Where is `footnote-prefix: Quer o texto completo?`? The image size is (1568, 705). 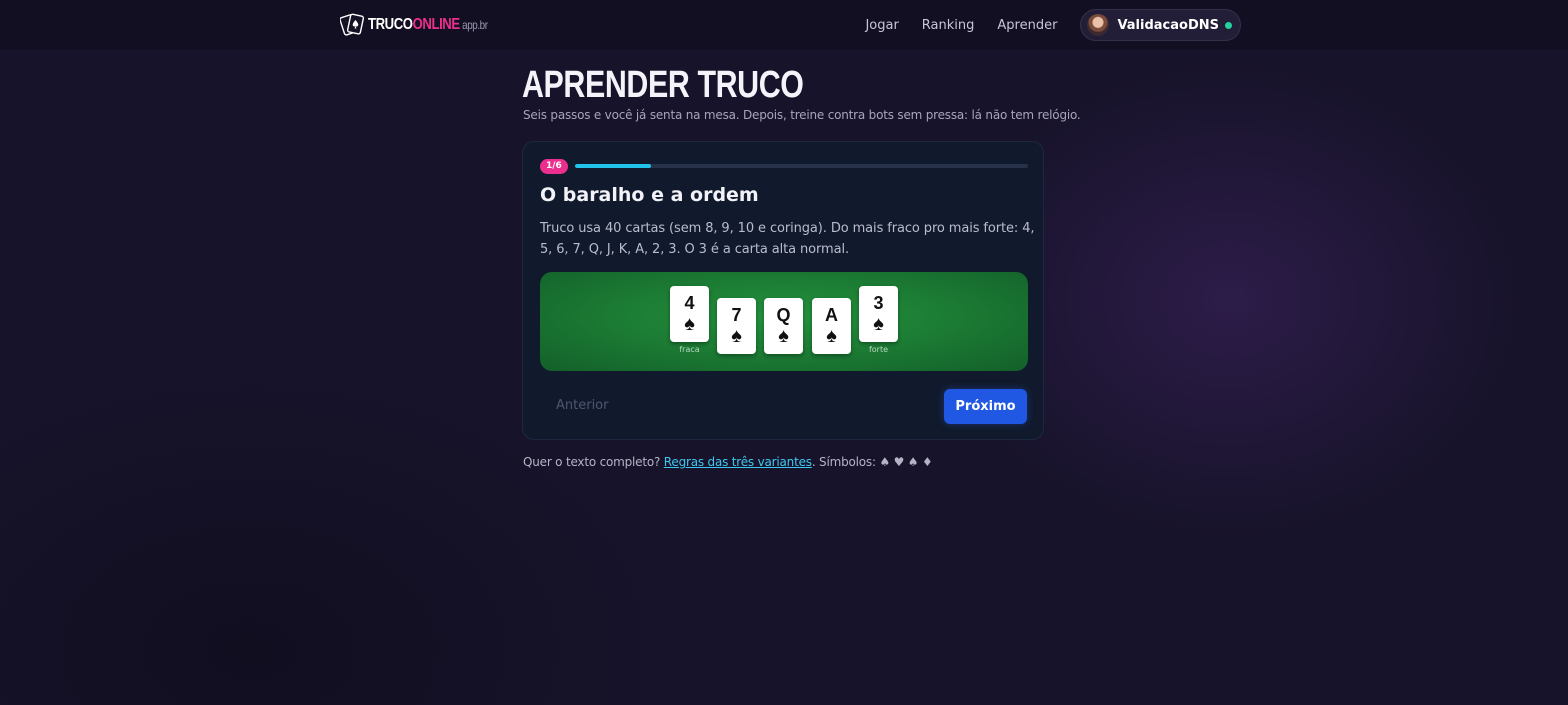
footnote-prefix: Quer o texto completo? is located at coordinates (593, 462).